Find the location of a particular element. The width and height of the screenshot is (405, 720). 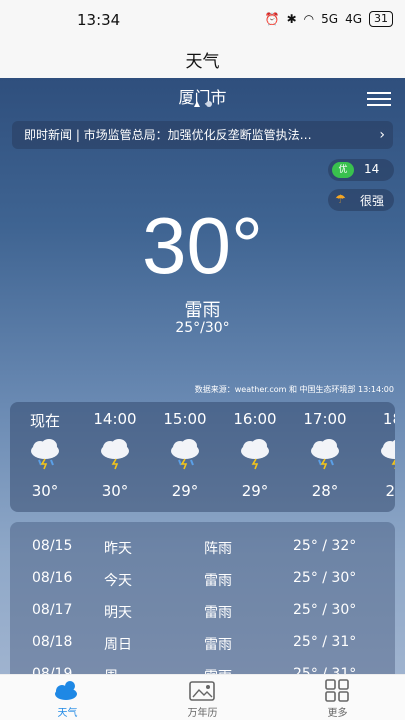

daily-day: 周日 is located at coordinates (118, 645).